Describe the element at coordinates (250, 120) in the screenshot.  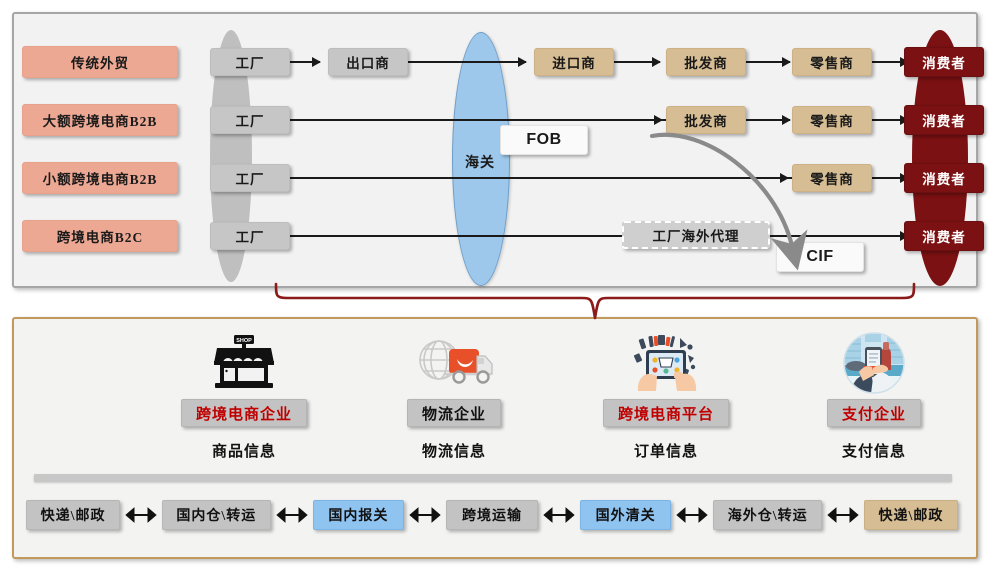
I see `node-factory-row2: 工厂` at that location.